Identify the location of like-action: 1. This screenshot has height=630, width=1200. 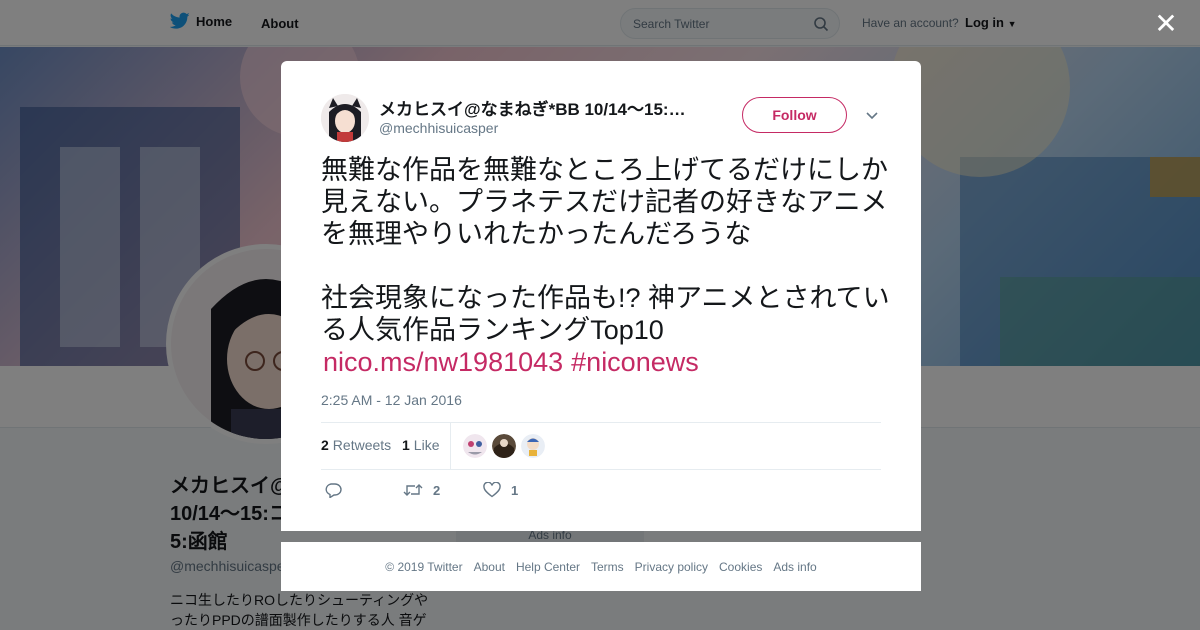
(500, 490).